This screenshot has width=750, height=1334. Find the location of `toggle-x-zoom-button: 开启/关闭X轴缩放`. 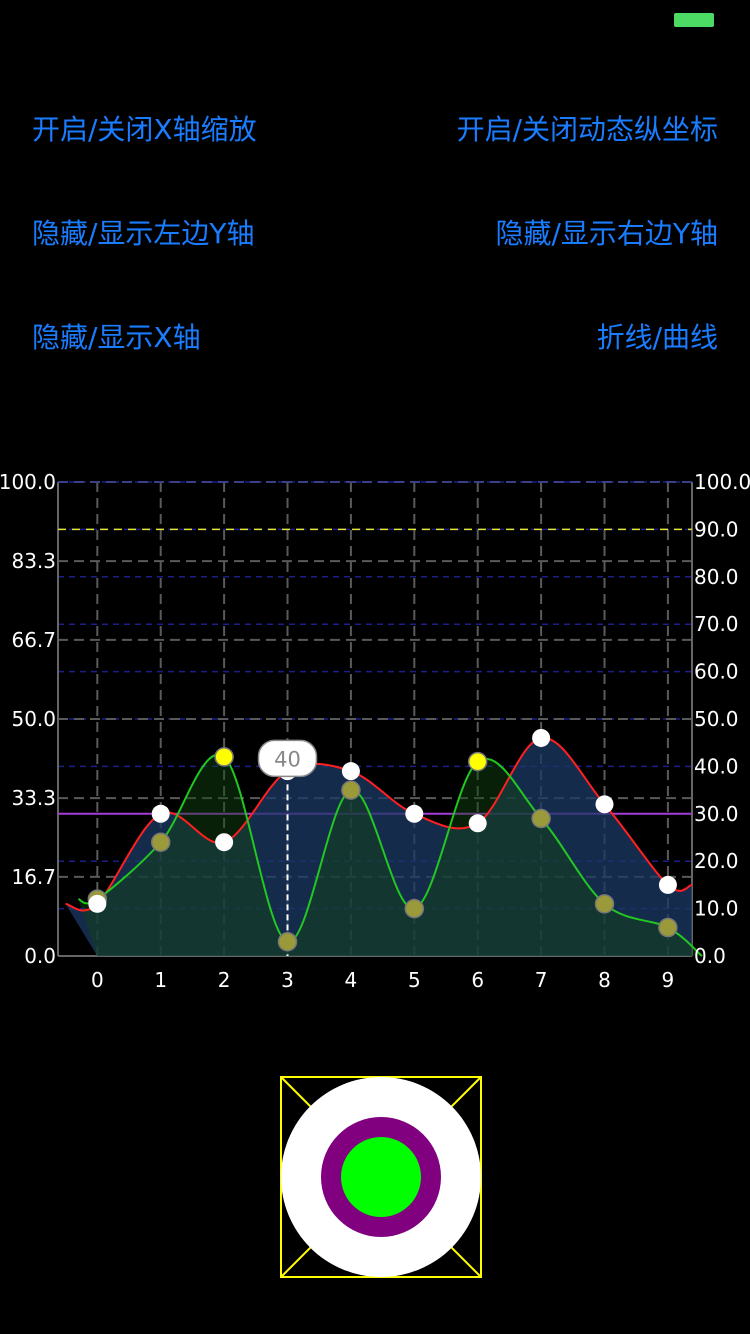

toggle-x-zoom-button: 开启/关闭X轴缩放 is located at coordinates (144, 130).